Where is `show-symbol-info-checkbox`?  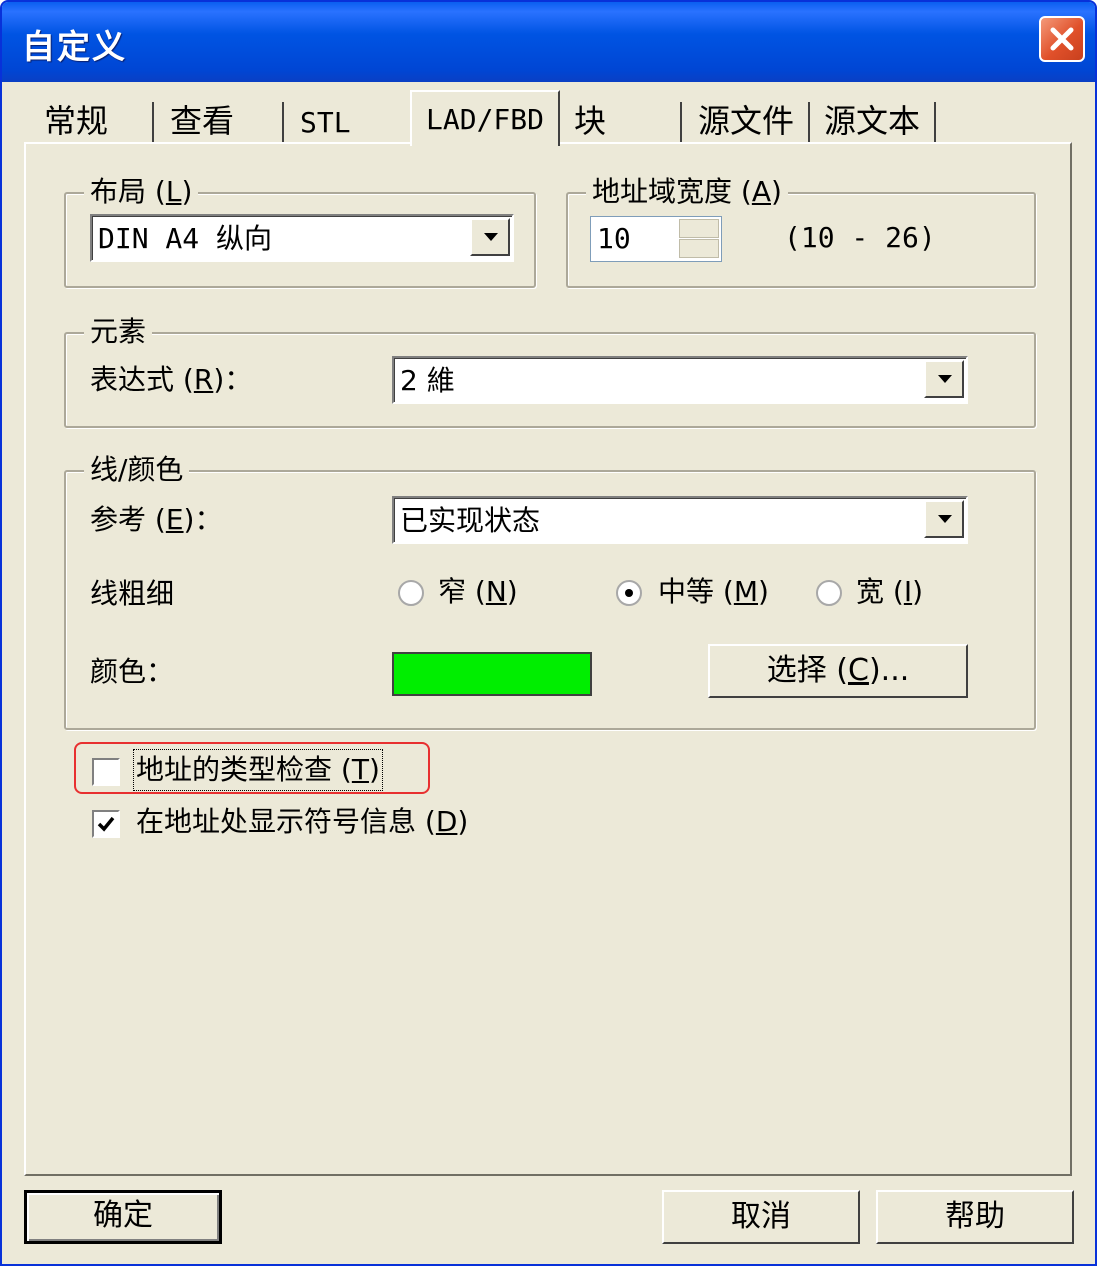 show-symbol-info-checkbox is located at coordinates (106, 824).